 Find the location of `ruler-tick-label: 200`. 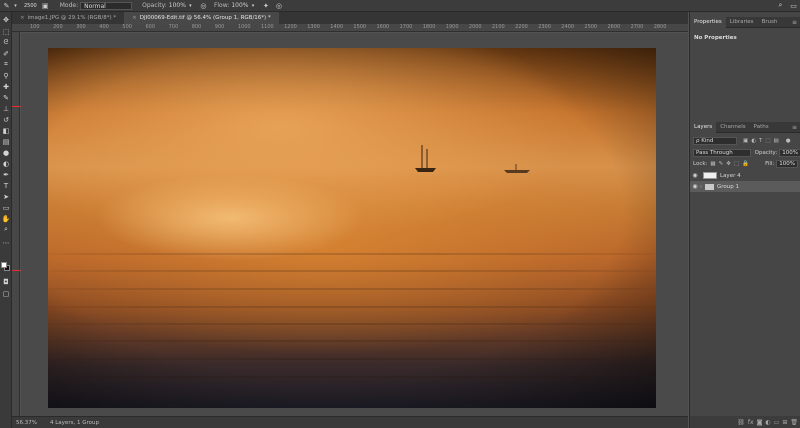

ruler-tick-label: 200 is located at coordinates (58, 27).